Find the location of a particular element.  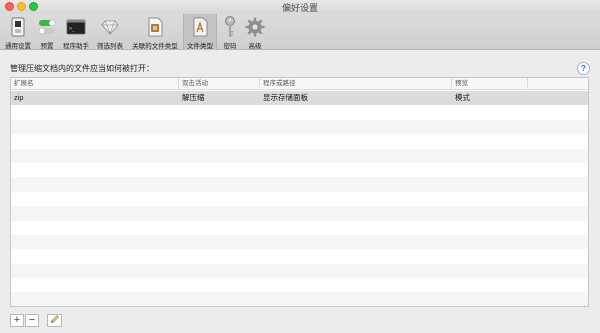

edit-button is located at coordinates (54, 320).